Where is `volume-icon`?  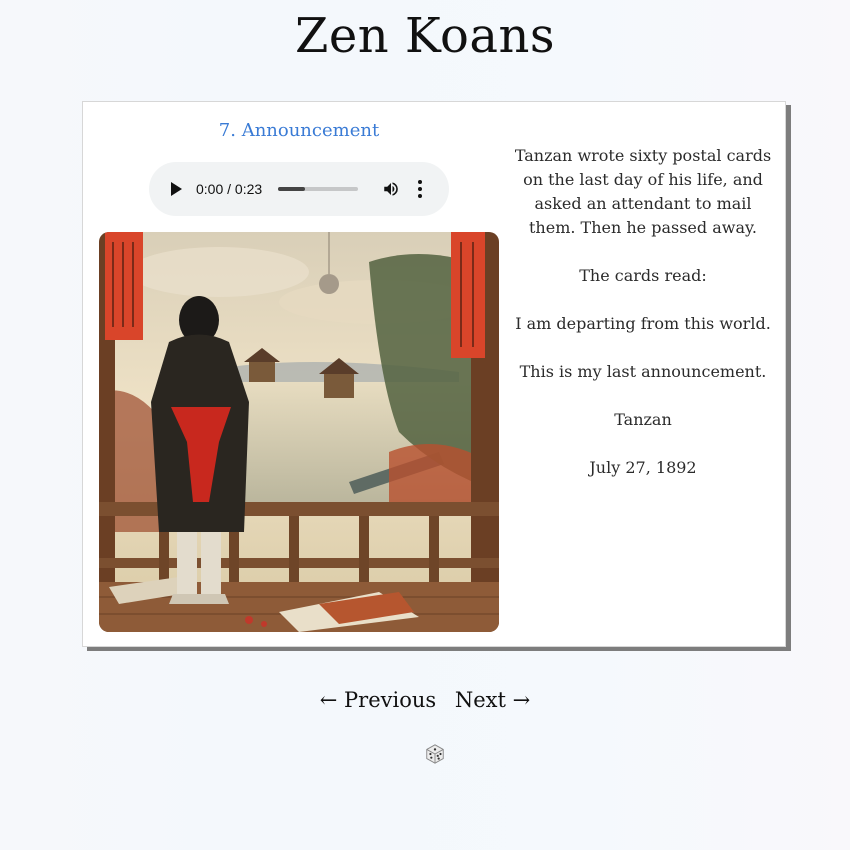
volume-icon is located at coordinates (391, 189).